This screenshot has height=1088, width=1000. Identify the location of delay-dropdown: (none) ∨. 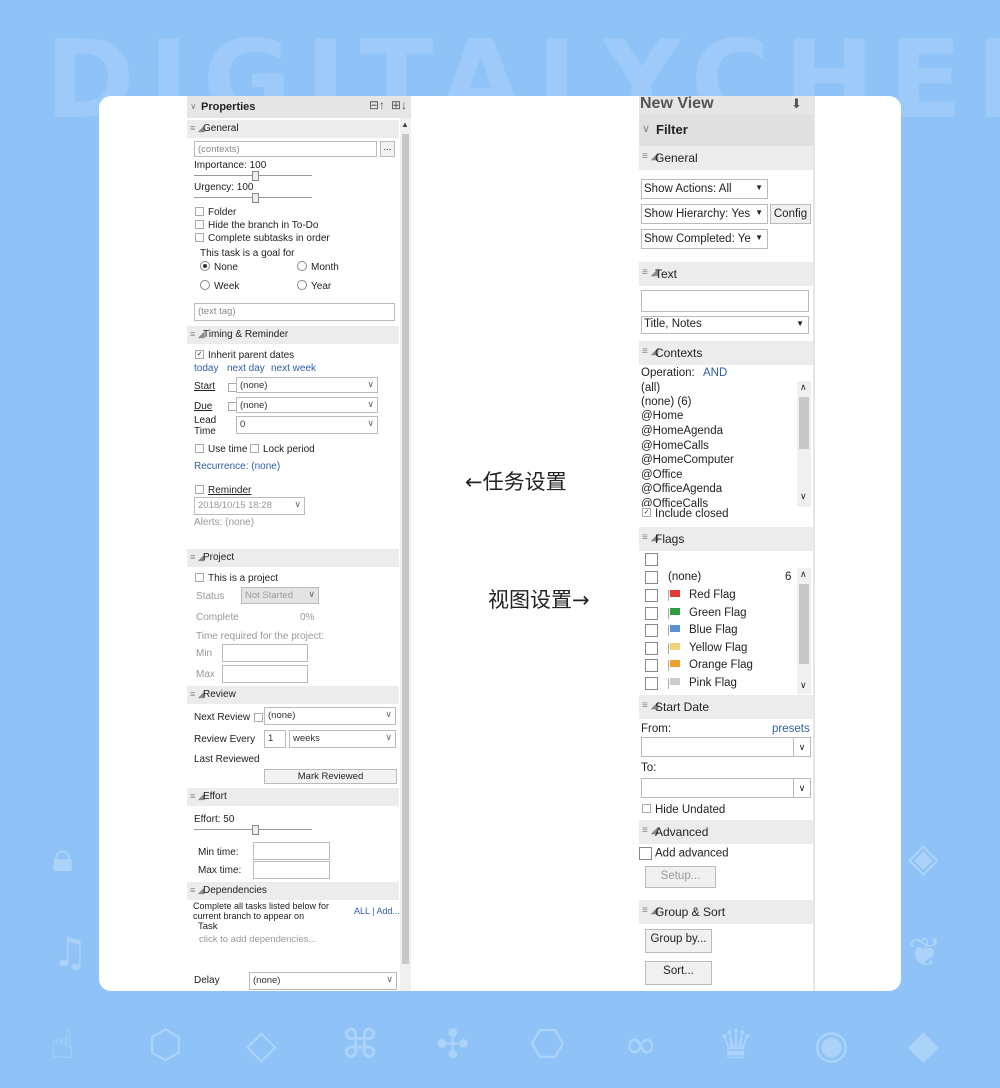
(323, 981).